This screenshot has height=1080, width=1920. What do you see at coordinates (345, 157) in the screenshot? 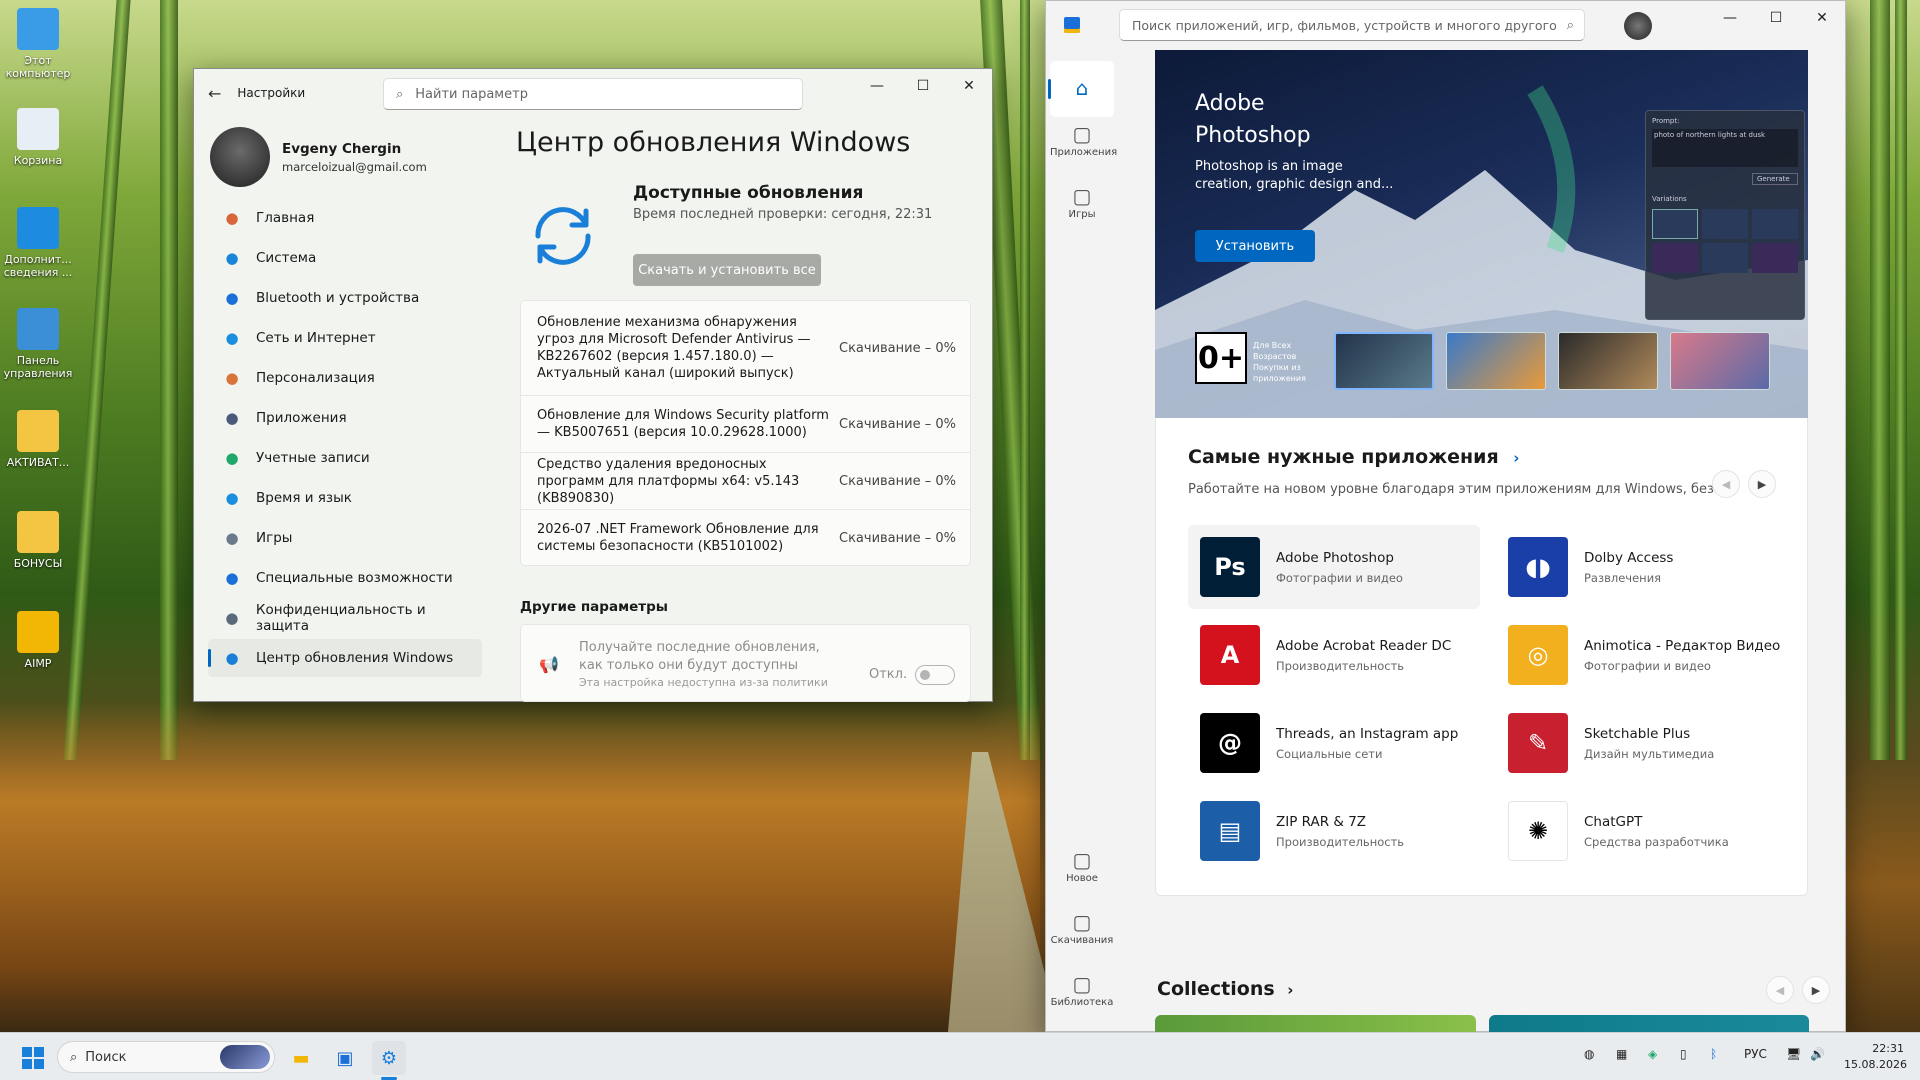
I see `user-card: Evgeny Chergin marceloizual@gmail.com` at bounding box center [345, 157].